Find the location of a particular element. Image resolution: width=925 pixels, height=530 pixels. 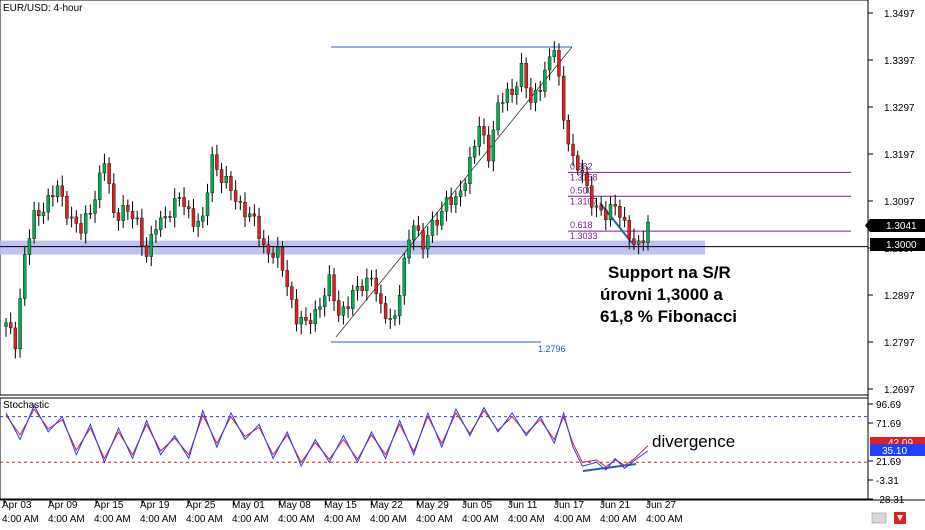

time-axis-label: Jun 17 is located at coordinates (569, 505).